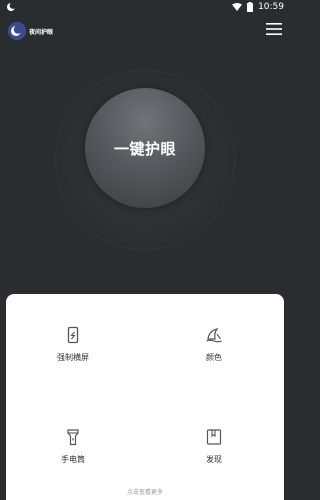 The image size is (320, 500). What do you see at coordinates (73, 459) in the screenshot?
I see `feature-label: 手电筒` at bounding box center [73, 459].